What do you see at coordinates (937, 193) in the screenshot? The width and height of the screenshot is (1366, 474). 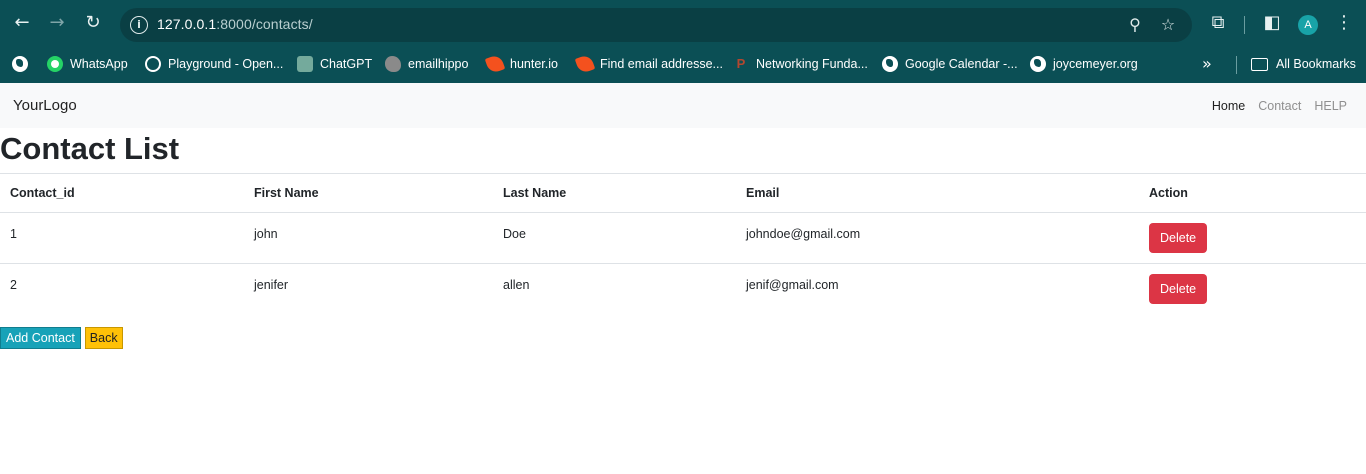 I see `header-email: Email` at bounding box center [937, 193].